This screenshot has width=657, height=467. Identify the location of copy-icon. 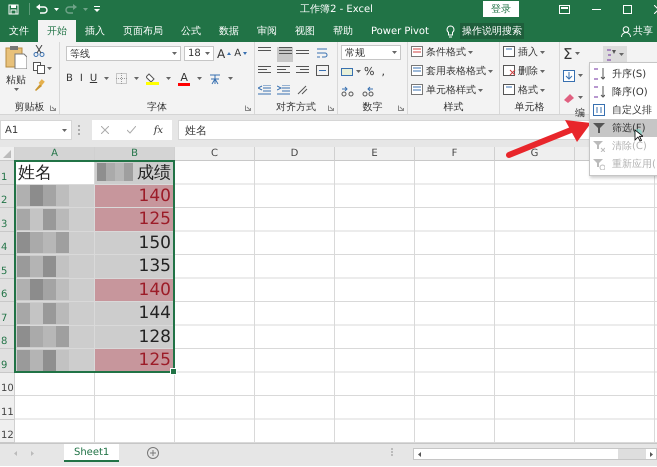
(39, 68).